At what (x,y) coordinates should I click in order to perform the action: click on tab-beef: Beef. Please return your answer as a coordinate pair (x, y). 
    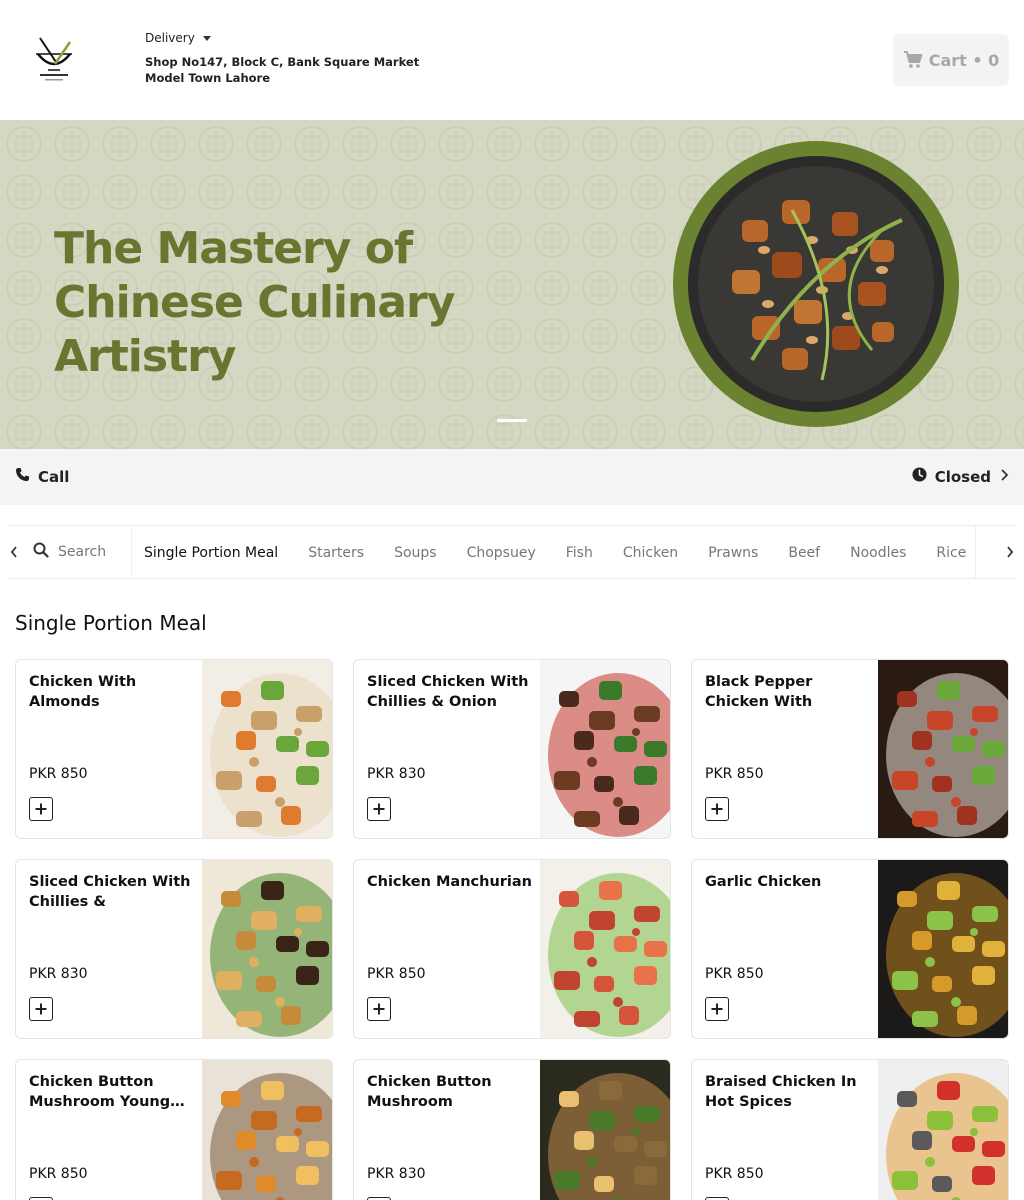
    Looking at the image, I should click on (804, 552).